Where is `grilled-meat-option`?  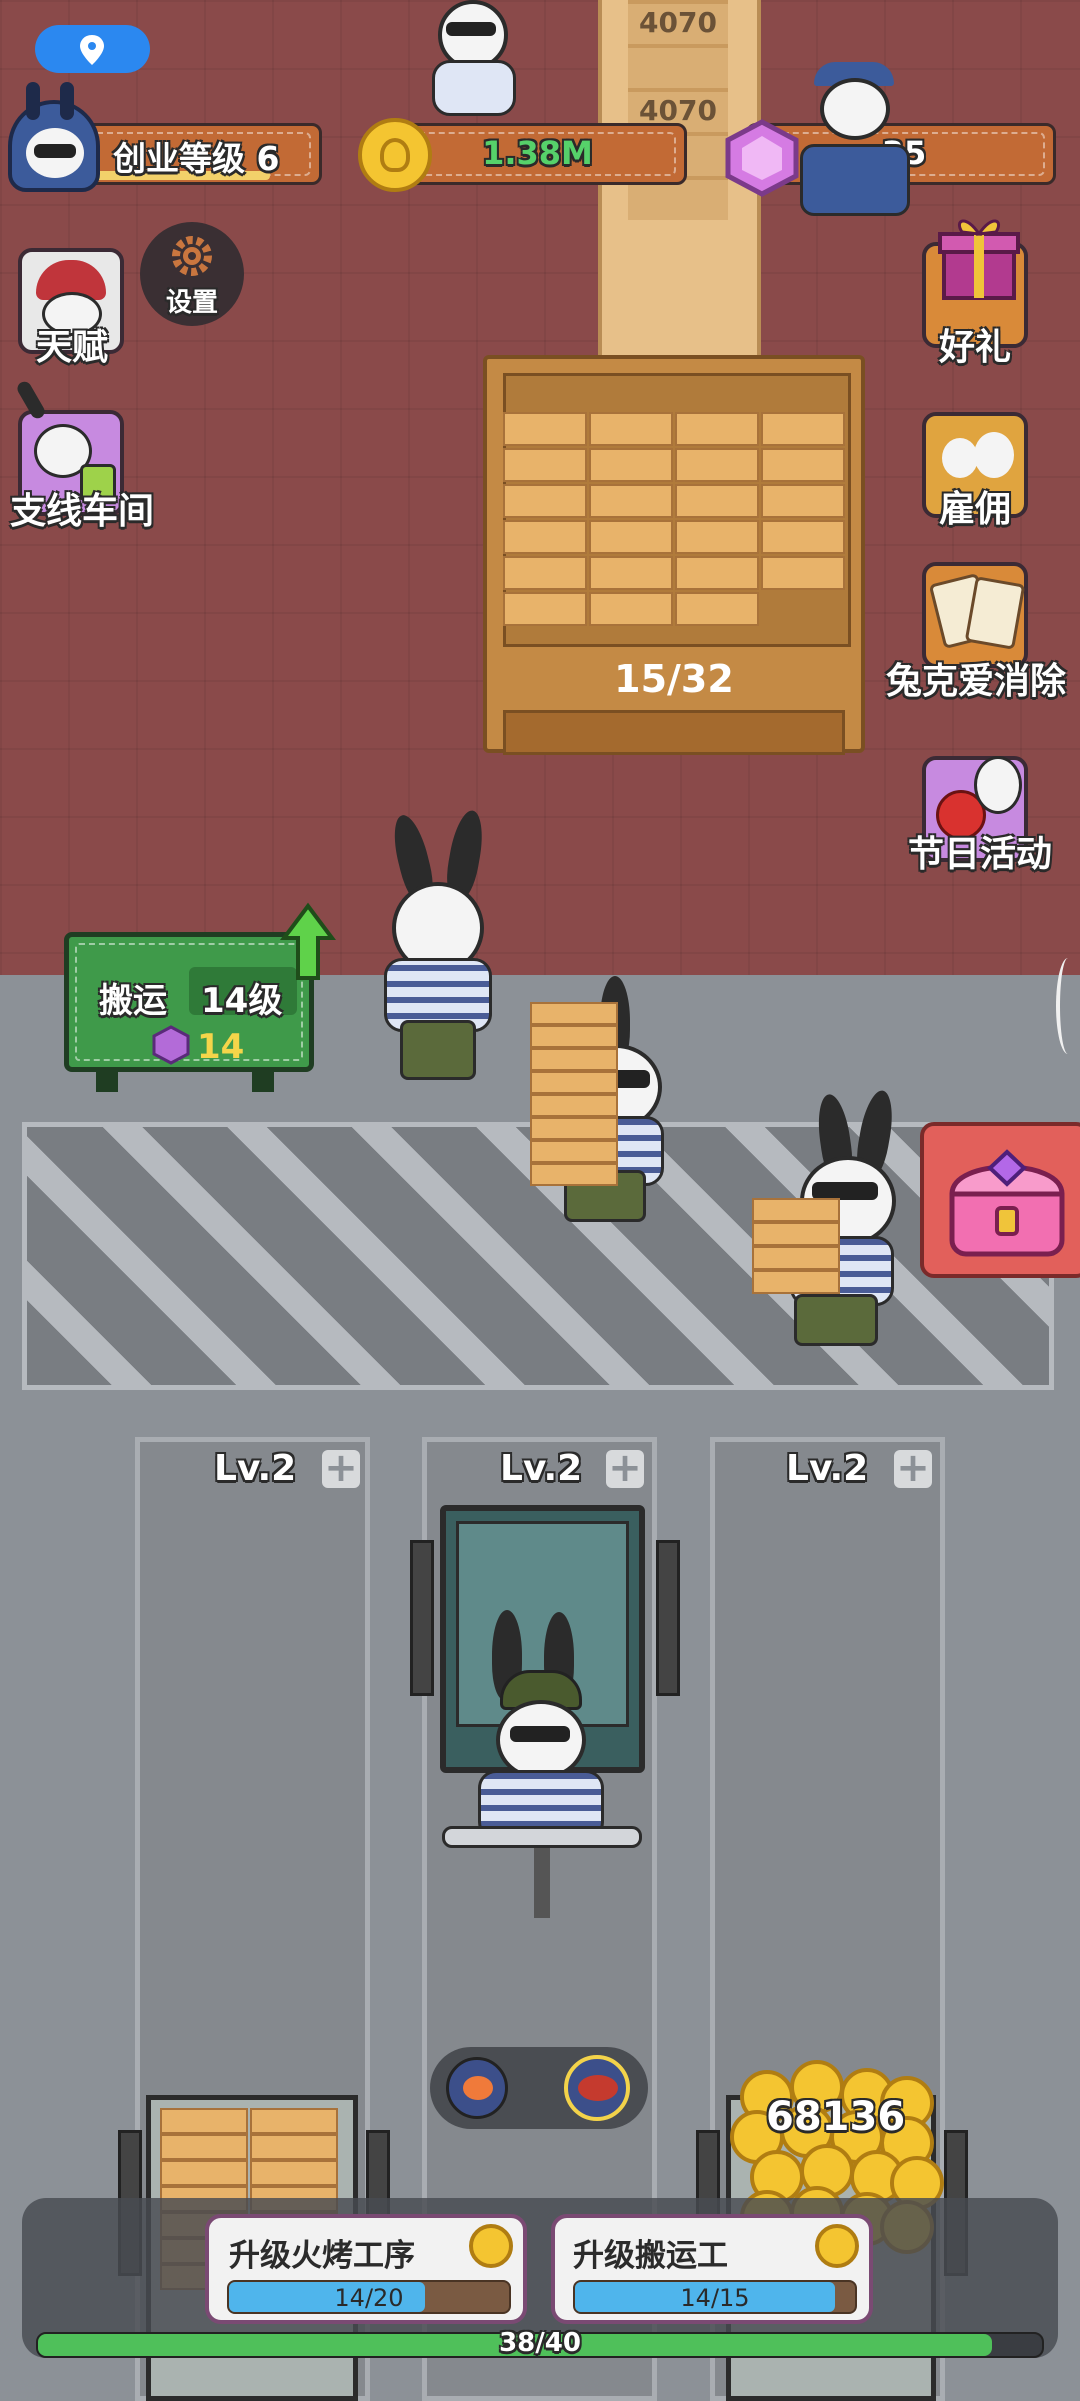
grilled-meat-option is located at coordinates (597, 2088).